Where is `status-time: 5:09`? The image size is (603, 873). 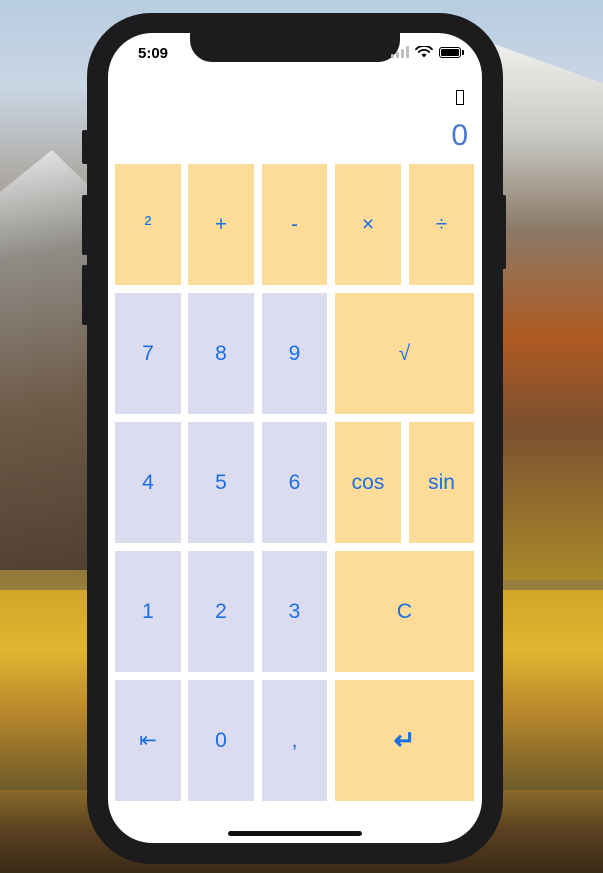
status-time: 5:09 is located at coordinates (153, 53).